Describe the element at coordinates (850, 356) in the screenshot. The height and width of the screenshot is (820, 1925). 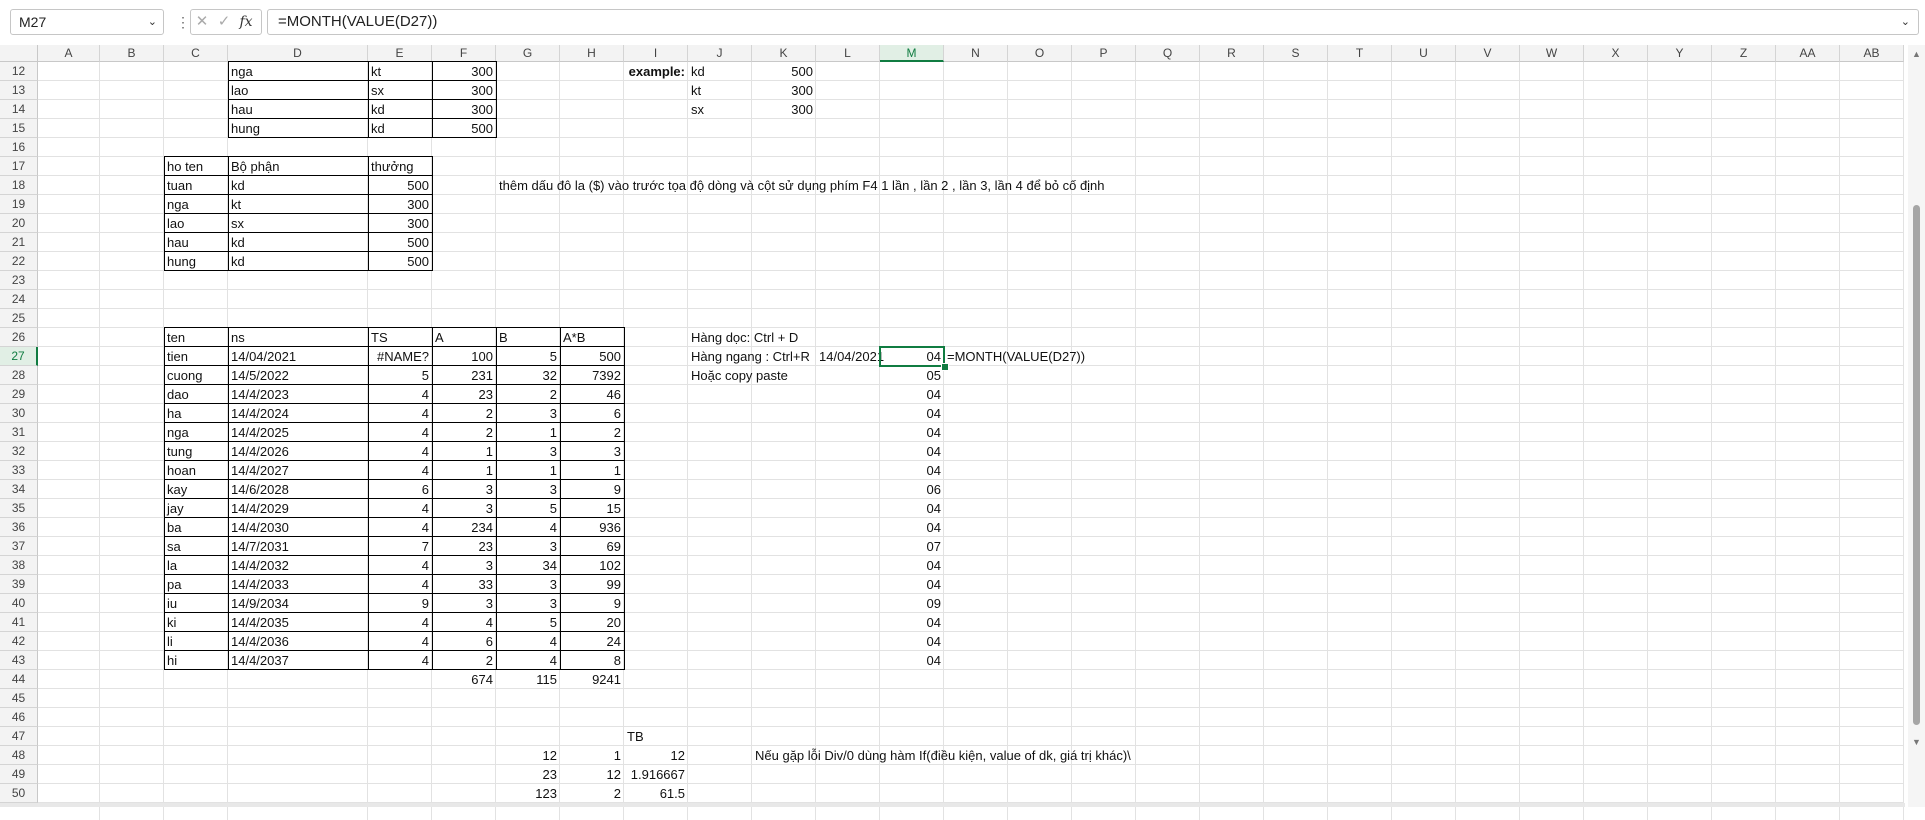
I see `cell-l27: 14/04/2021` at that location.